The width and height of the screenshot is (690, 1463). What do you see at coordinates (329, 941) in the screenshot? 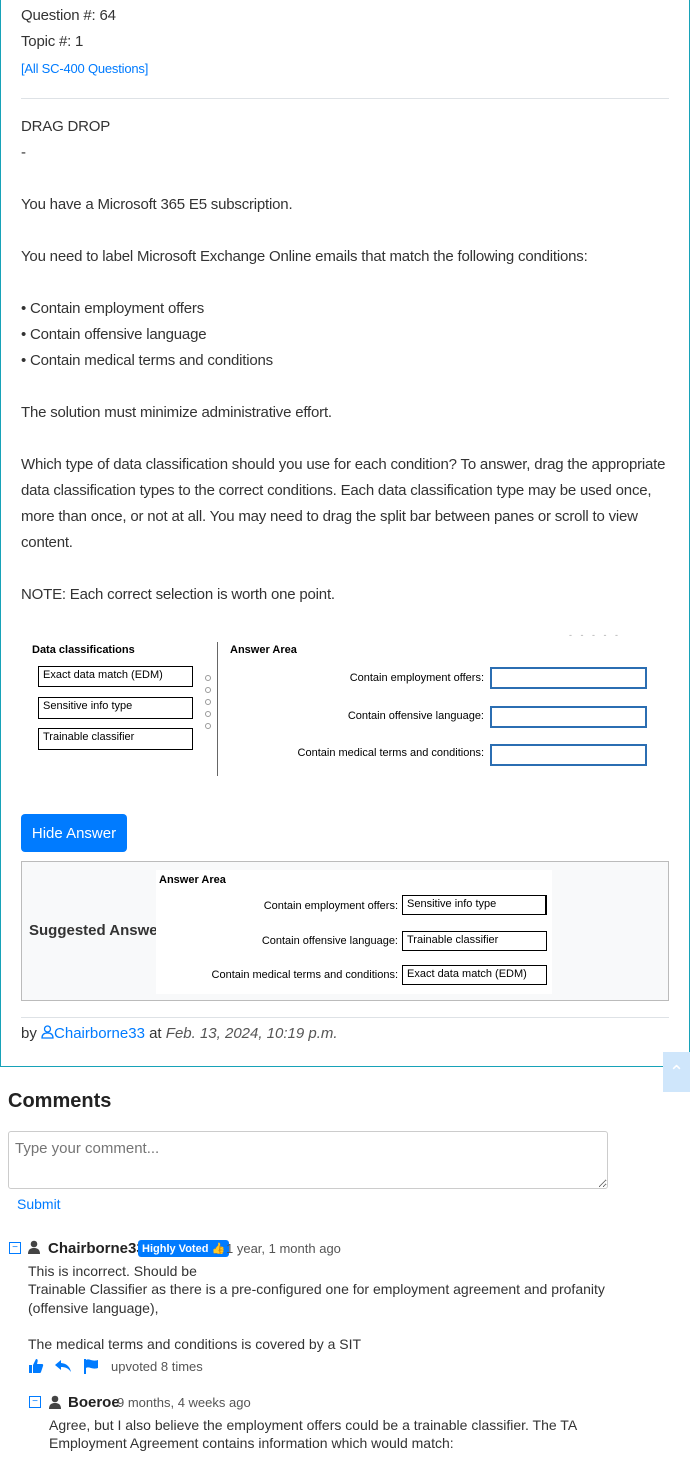
I see `suggested-condition: Contain offensive language:` at bounding box center [329, 941].